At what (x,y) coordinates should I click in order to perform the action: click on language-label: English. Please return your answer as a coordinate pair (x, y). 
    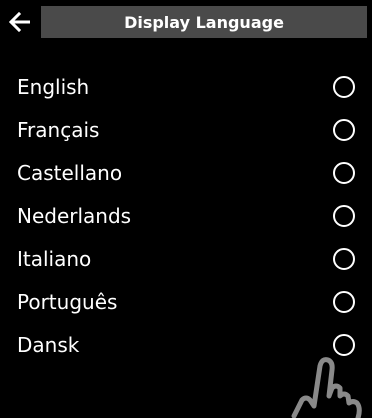
    Looking at the image, I should click on (53, 87).